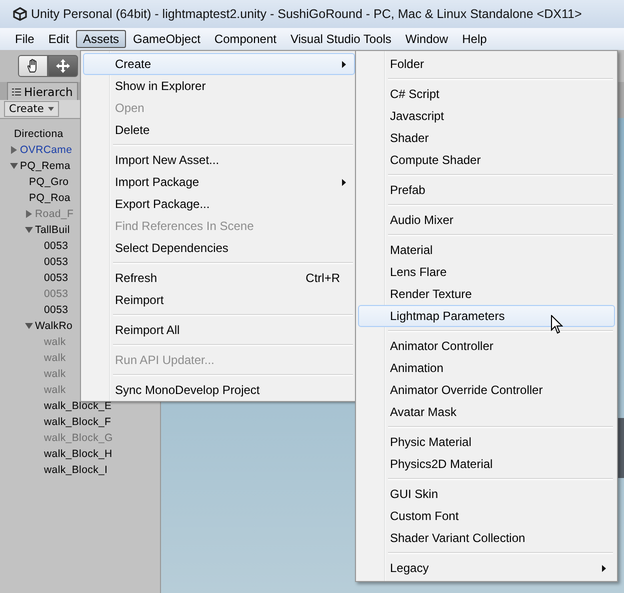 The height and width of the screenshot is (593, 624). Describe the element at coordinates (486, 494) in the screenshot. I see `menu-item: GUI Skin` at that location.